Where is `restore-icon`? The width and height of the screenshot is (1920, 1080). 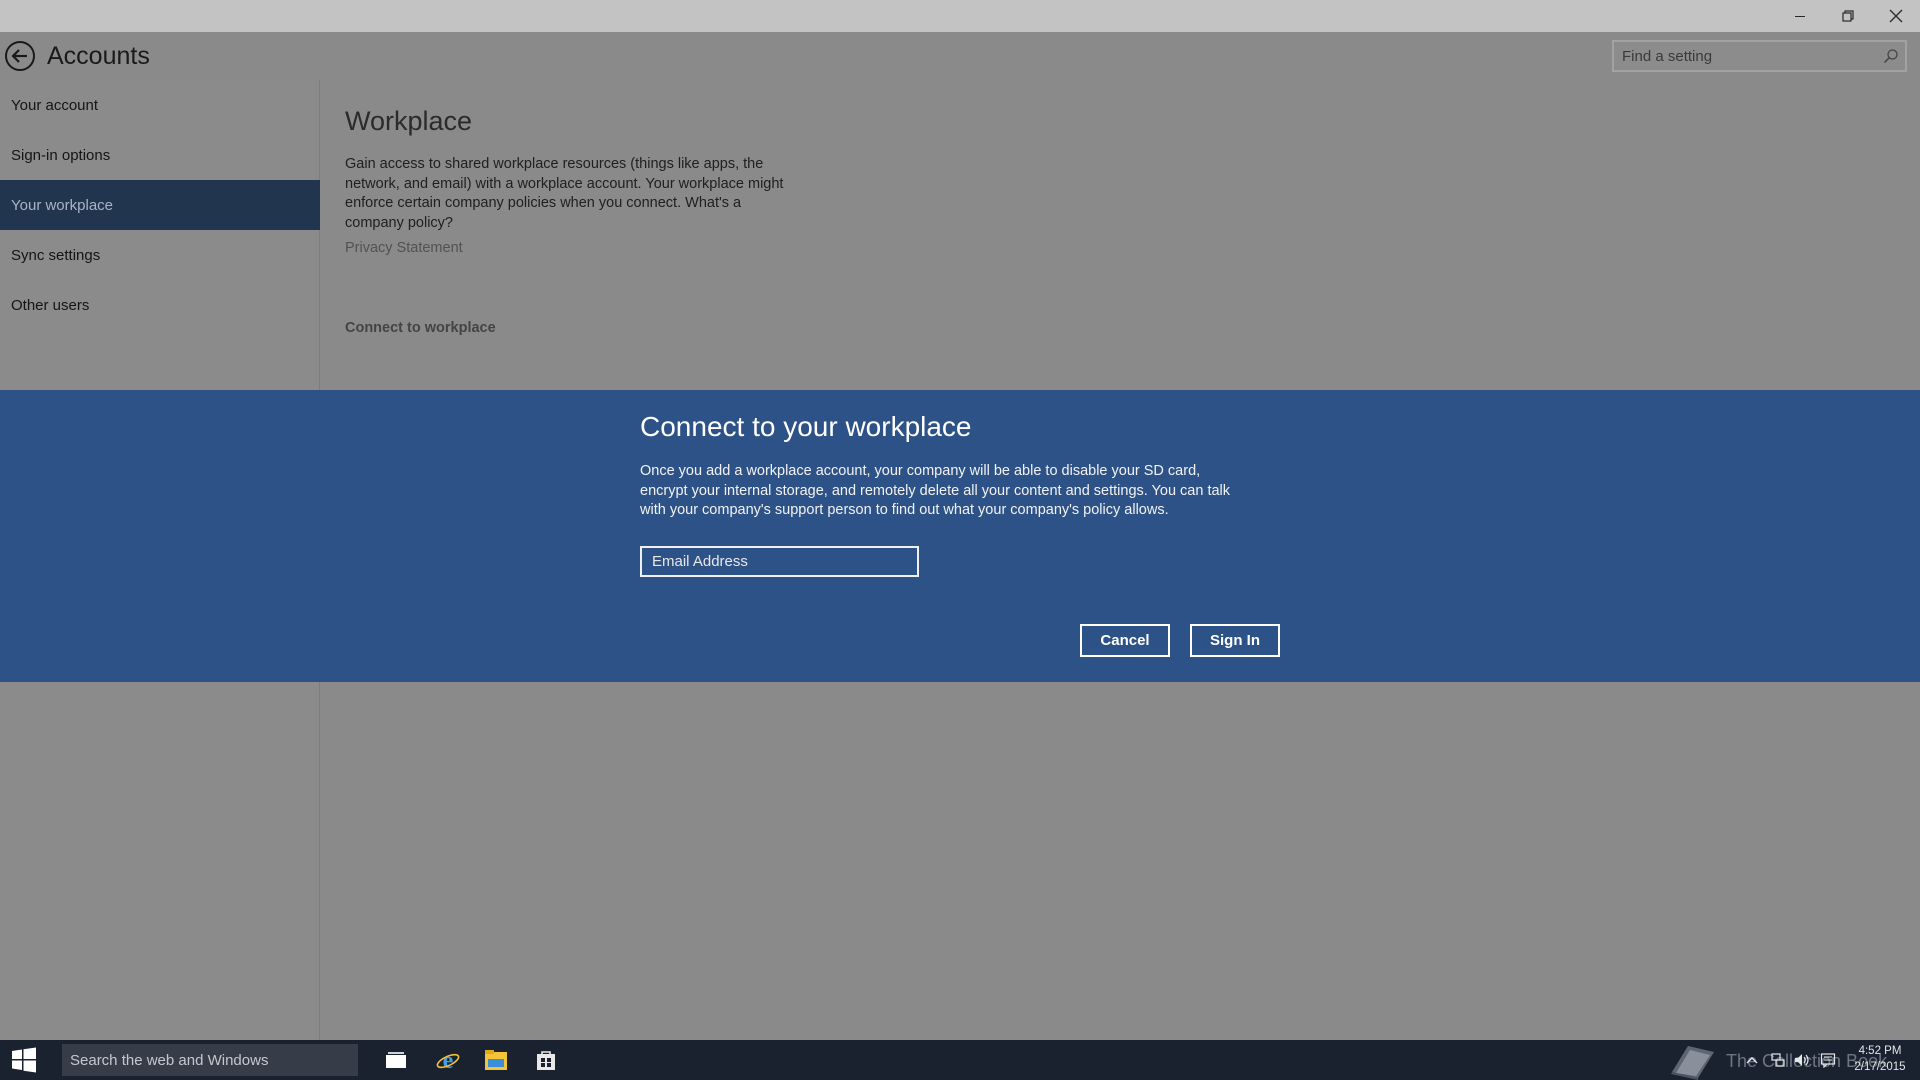
restore-icon is located at coordinates (1848, 16).